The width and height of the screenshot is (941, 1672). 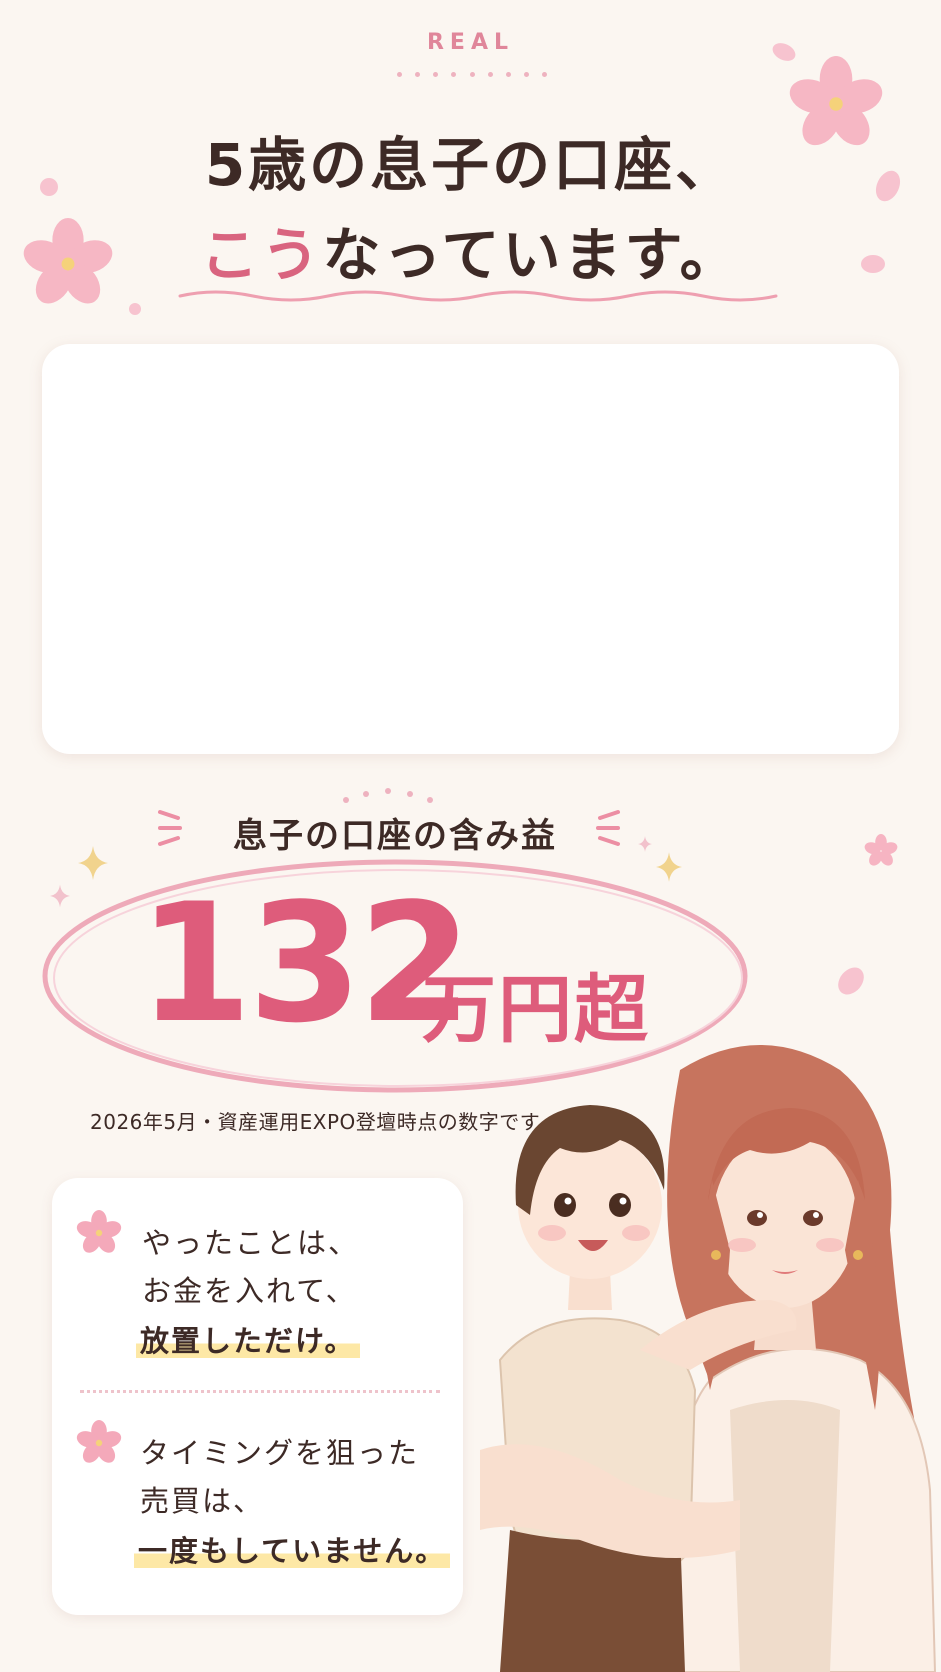 What do you see at coordinates (470, 42) in the screenshot?
I see `eyebrow-label: REAL` at bounding box center [470, 42].